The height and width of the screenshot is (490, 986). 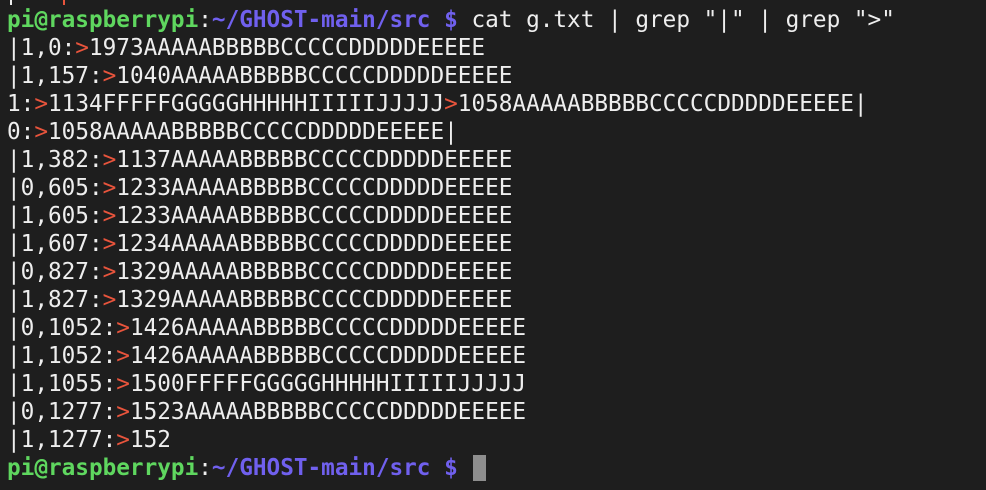 I want to click on line-prefix: |1,0:, so click(x=41, y=48).